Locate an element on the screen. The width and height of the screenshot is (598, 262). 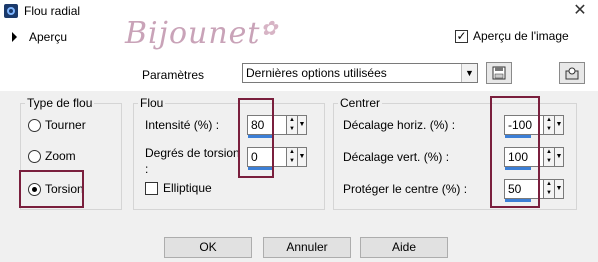
title-bar is located at coordinates (299, 12).